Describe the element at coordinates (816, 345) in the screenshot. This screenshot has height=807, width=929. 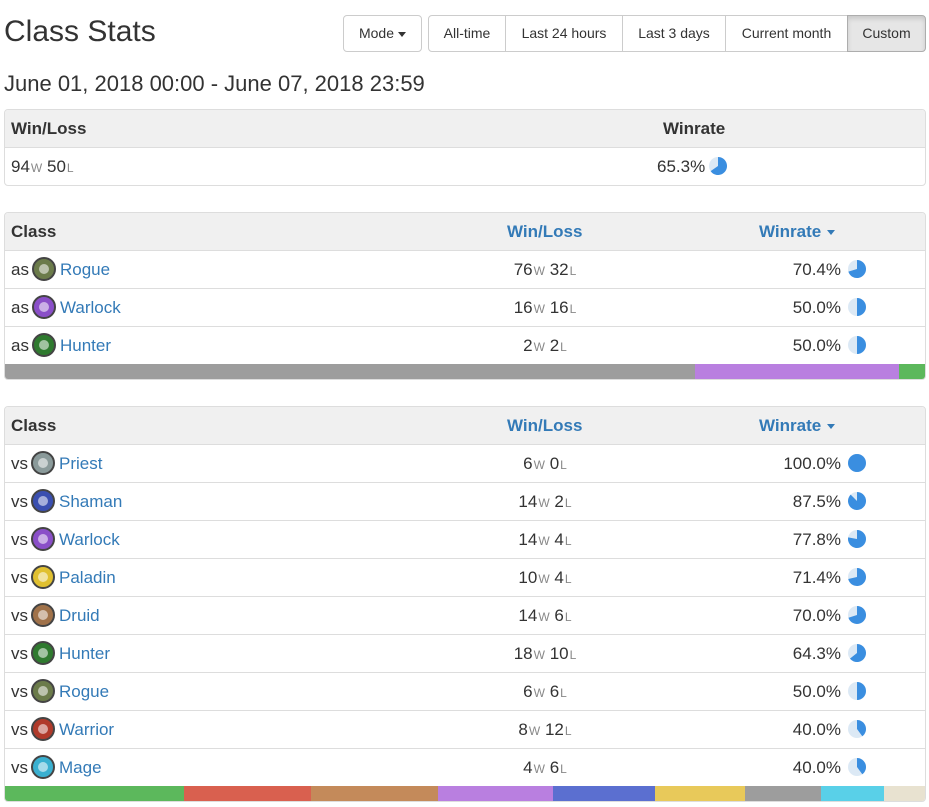
I see `row-winrate: 50.0%` at that location.